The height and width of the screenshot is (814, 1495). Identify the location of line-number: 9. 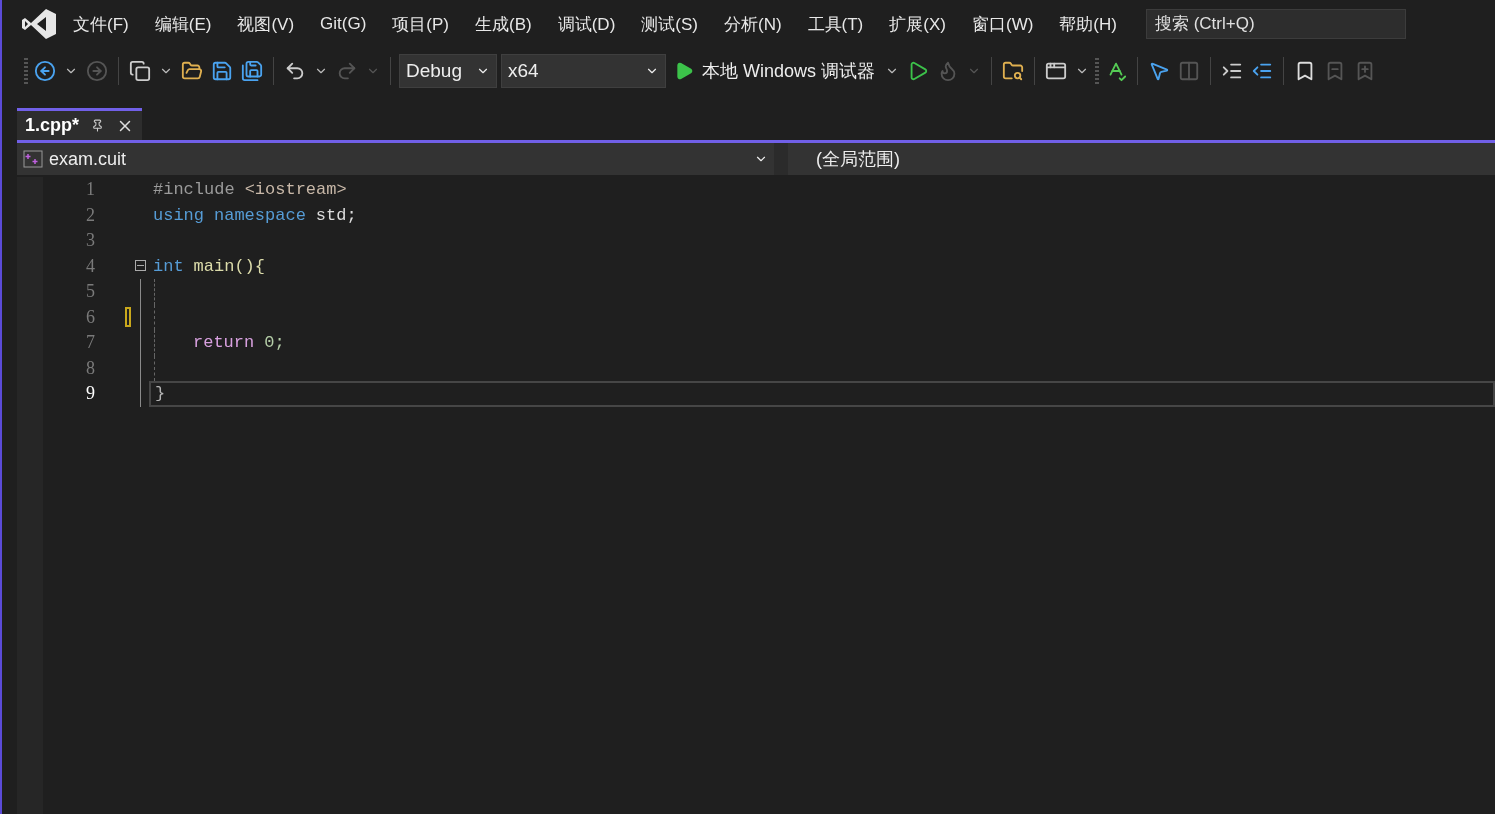
(90, 394).